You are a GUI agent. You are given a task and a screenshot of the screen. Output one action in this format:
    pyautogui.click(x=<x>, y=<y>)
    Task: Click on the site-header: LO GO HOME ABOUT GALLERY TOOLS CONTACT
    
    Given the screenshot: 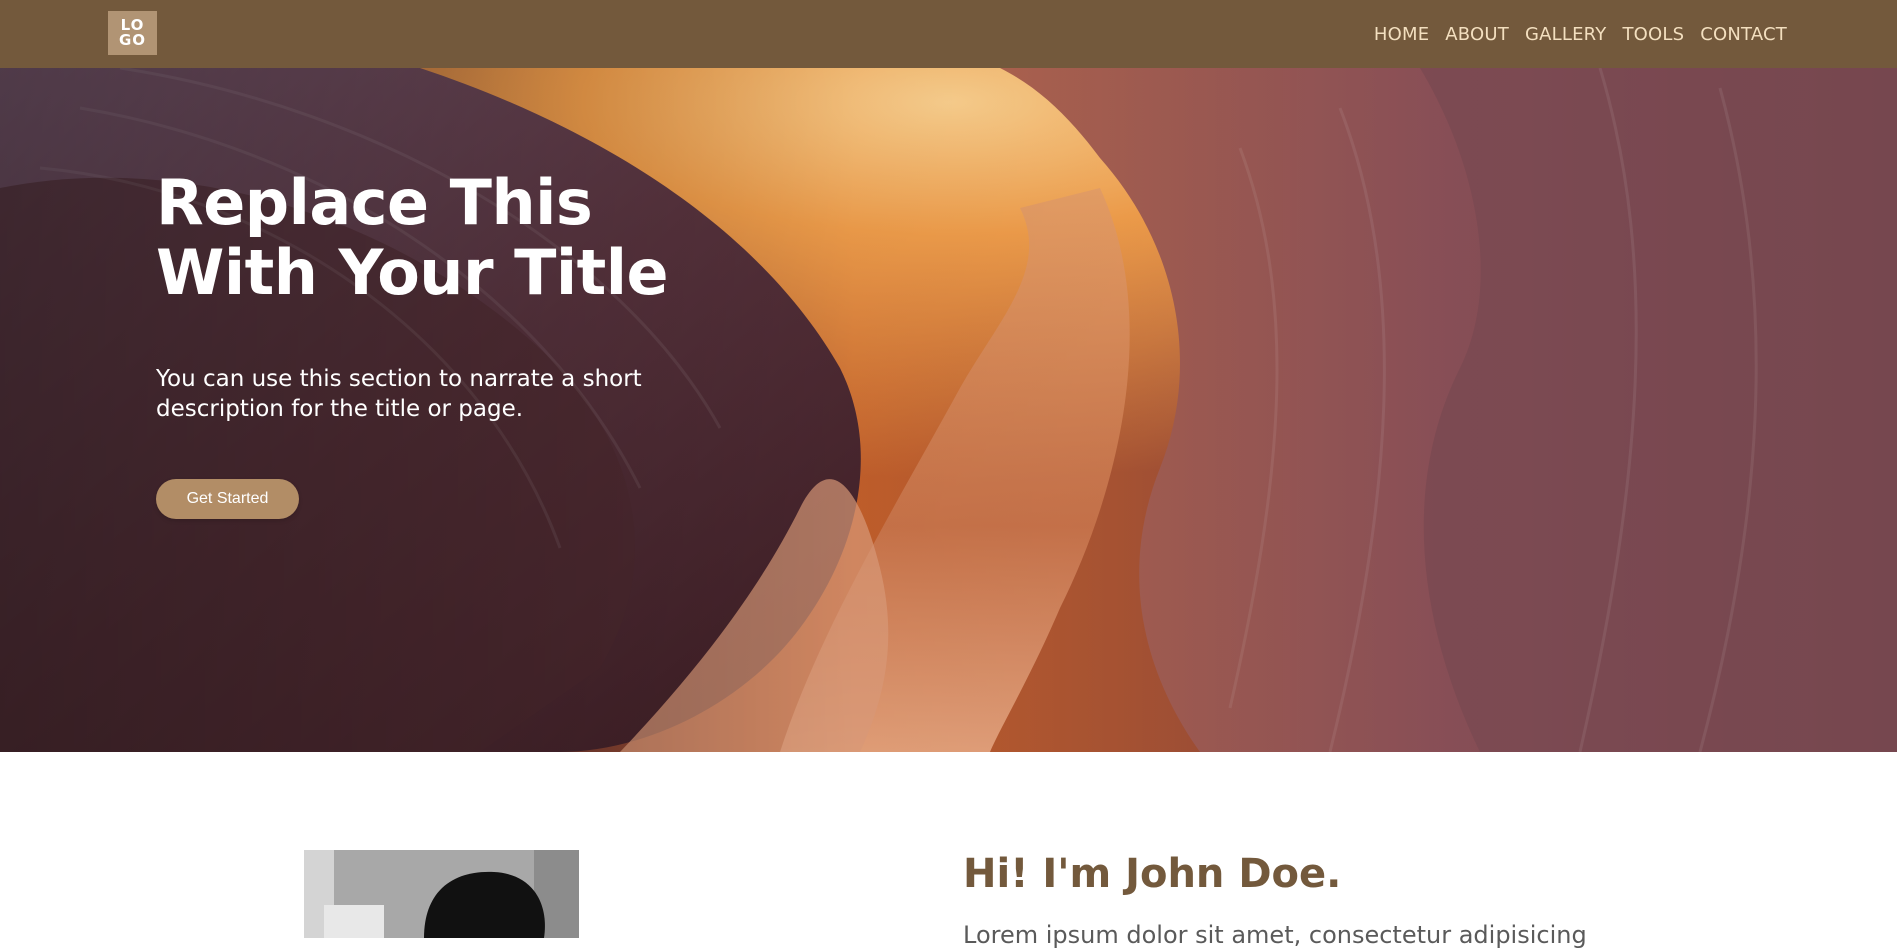 What is the action you would take?
    pyautogui.click(x=948, y=34)
    